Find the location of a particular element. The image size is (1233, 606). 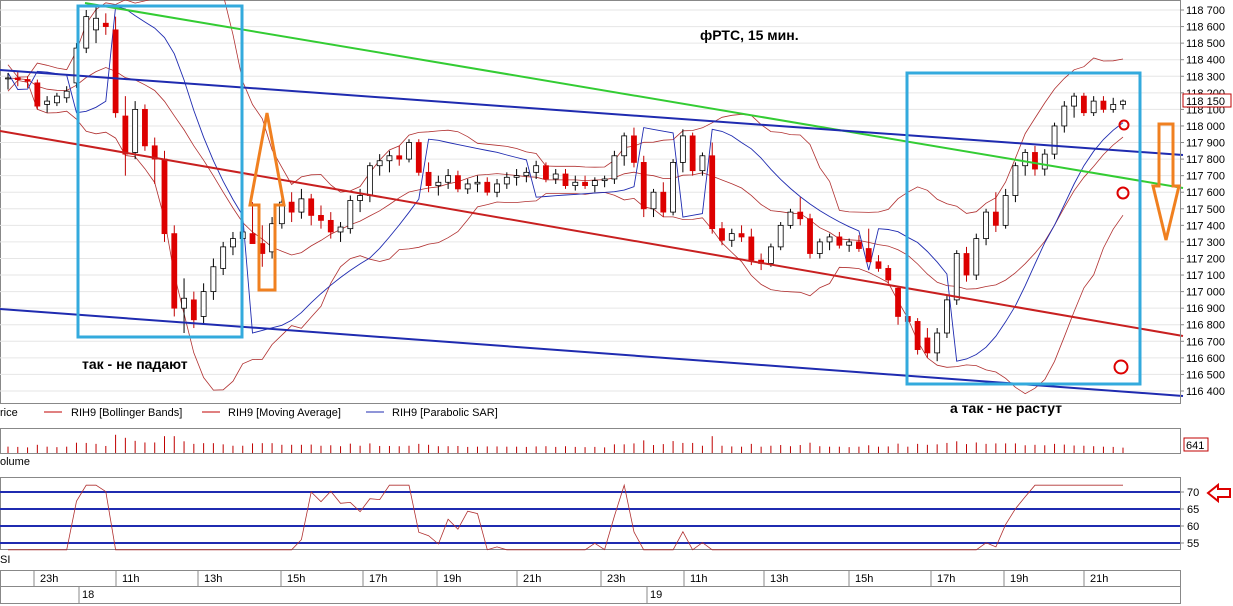

legend-item-bollinger: RIH9 [Bollinger Bands] is located at coordinates (126, 413).